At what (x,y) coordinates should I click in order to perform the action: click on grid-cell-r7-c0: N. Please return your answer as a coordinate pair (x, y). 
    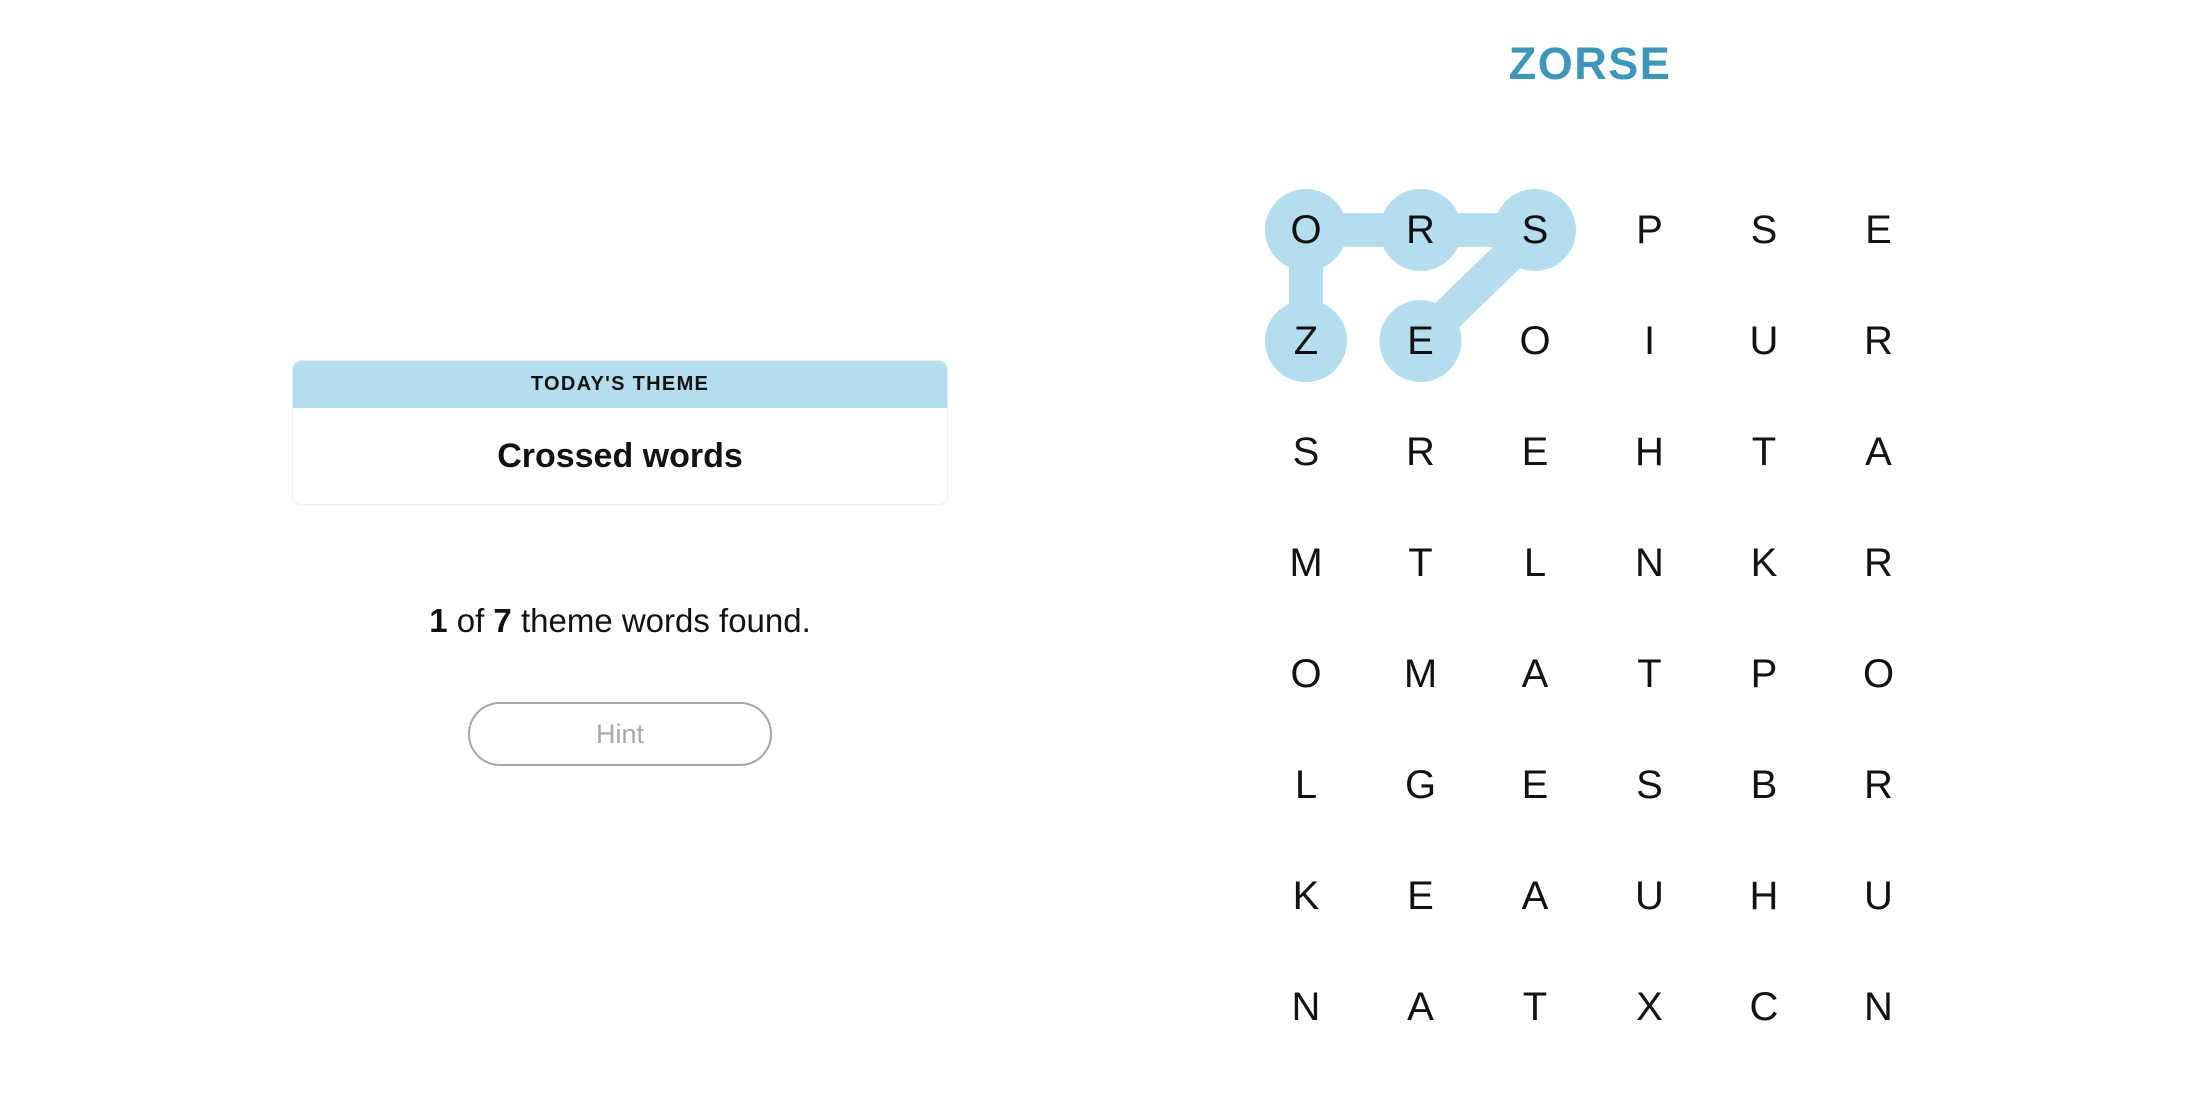
    Looking at the image, I should click on (1306, 1007).